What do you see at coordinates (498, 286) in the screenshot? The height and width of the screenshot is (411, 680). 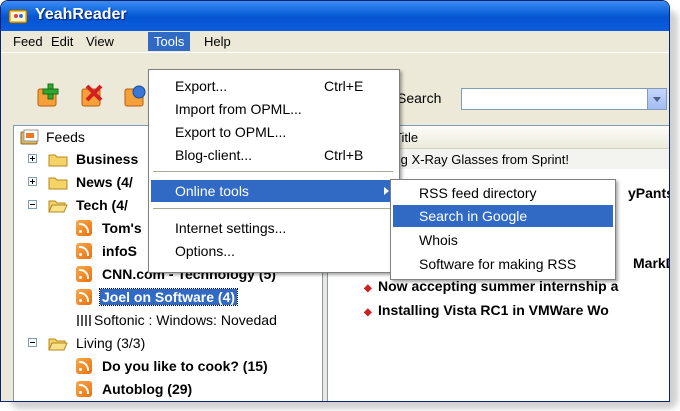 I see `article-title: Now accepting summer internship a` at bounding box center [498, 286].